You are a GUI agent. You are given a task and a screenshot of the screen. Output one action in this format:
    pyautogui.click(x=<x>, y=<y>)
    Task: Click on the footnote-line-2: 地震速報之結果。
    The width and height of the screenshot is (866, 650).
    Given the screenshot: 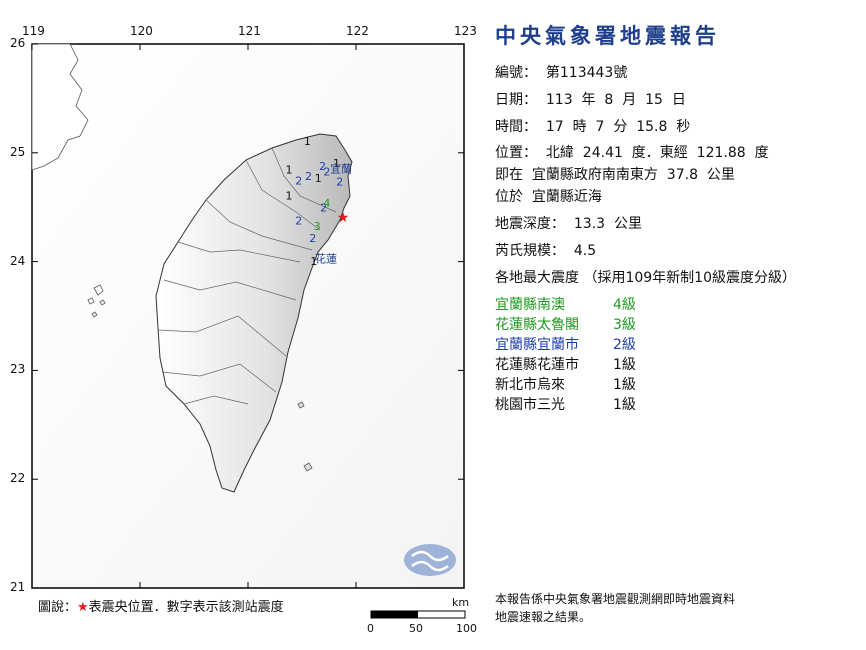 What is the action you would take?
    pyautogui.click(x=543, y=617)
    